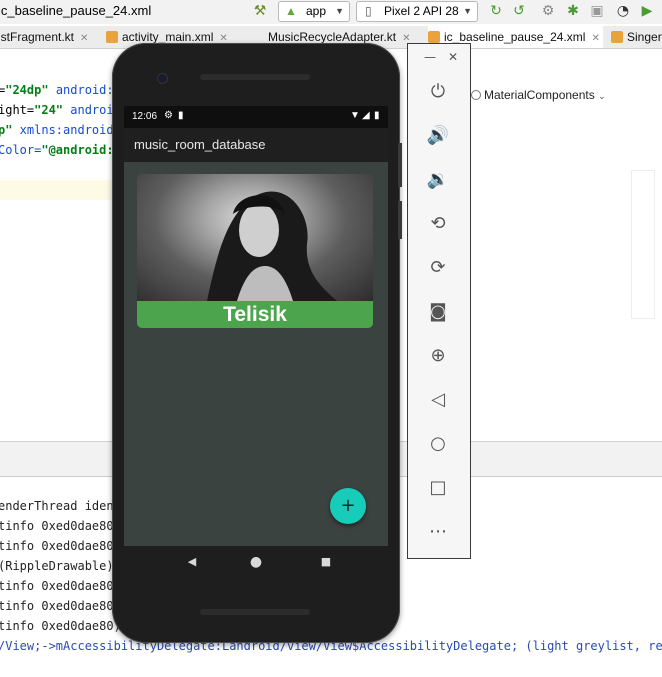  What do you see at coordinates (602, 96) in the screenshot?
I see `chevron-down-icon: ⌄` at bounding box center [602, 96].